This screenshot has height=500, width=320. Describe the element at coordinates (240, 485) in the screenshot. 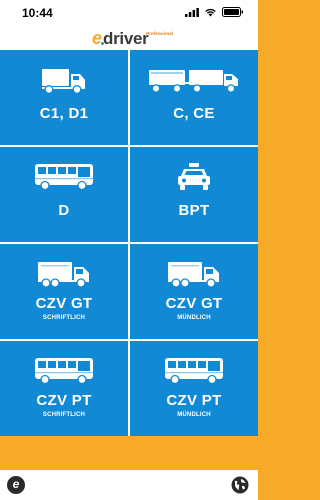

I see `globe-icon` at that location.